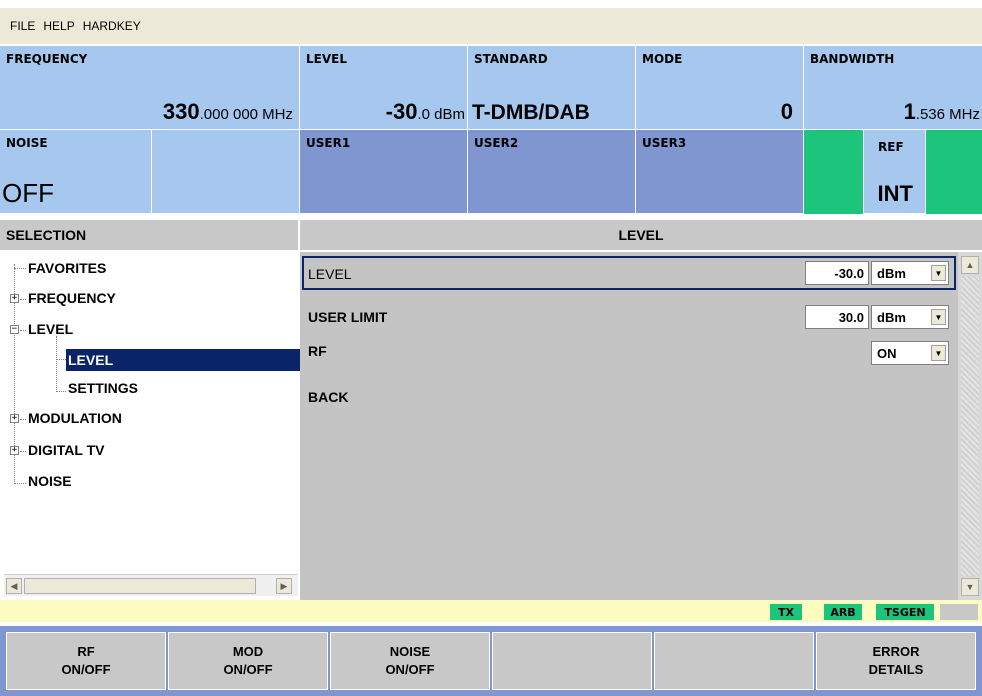 Image resolution: width=982 pixels, height=696 pixels. What do you see at coordinates (14, 329) in the screenshot?
I see `collapse-level-icon: −` at bounding box center [14, 329].